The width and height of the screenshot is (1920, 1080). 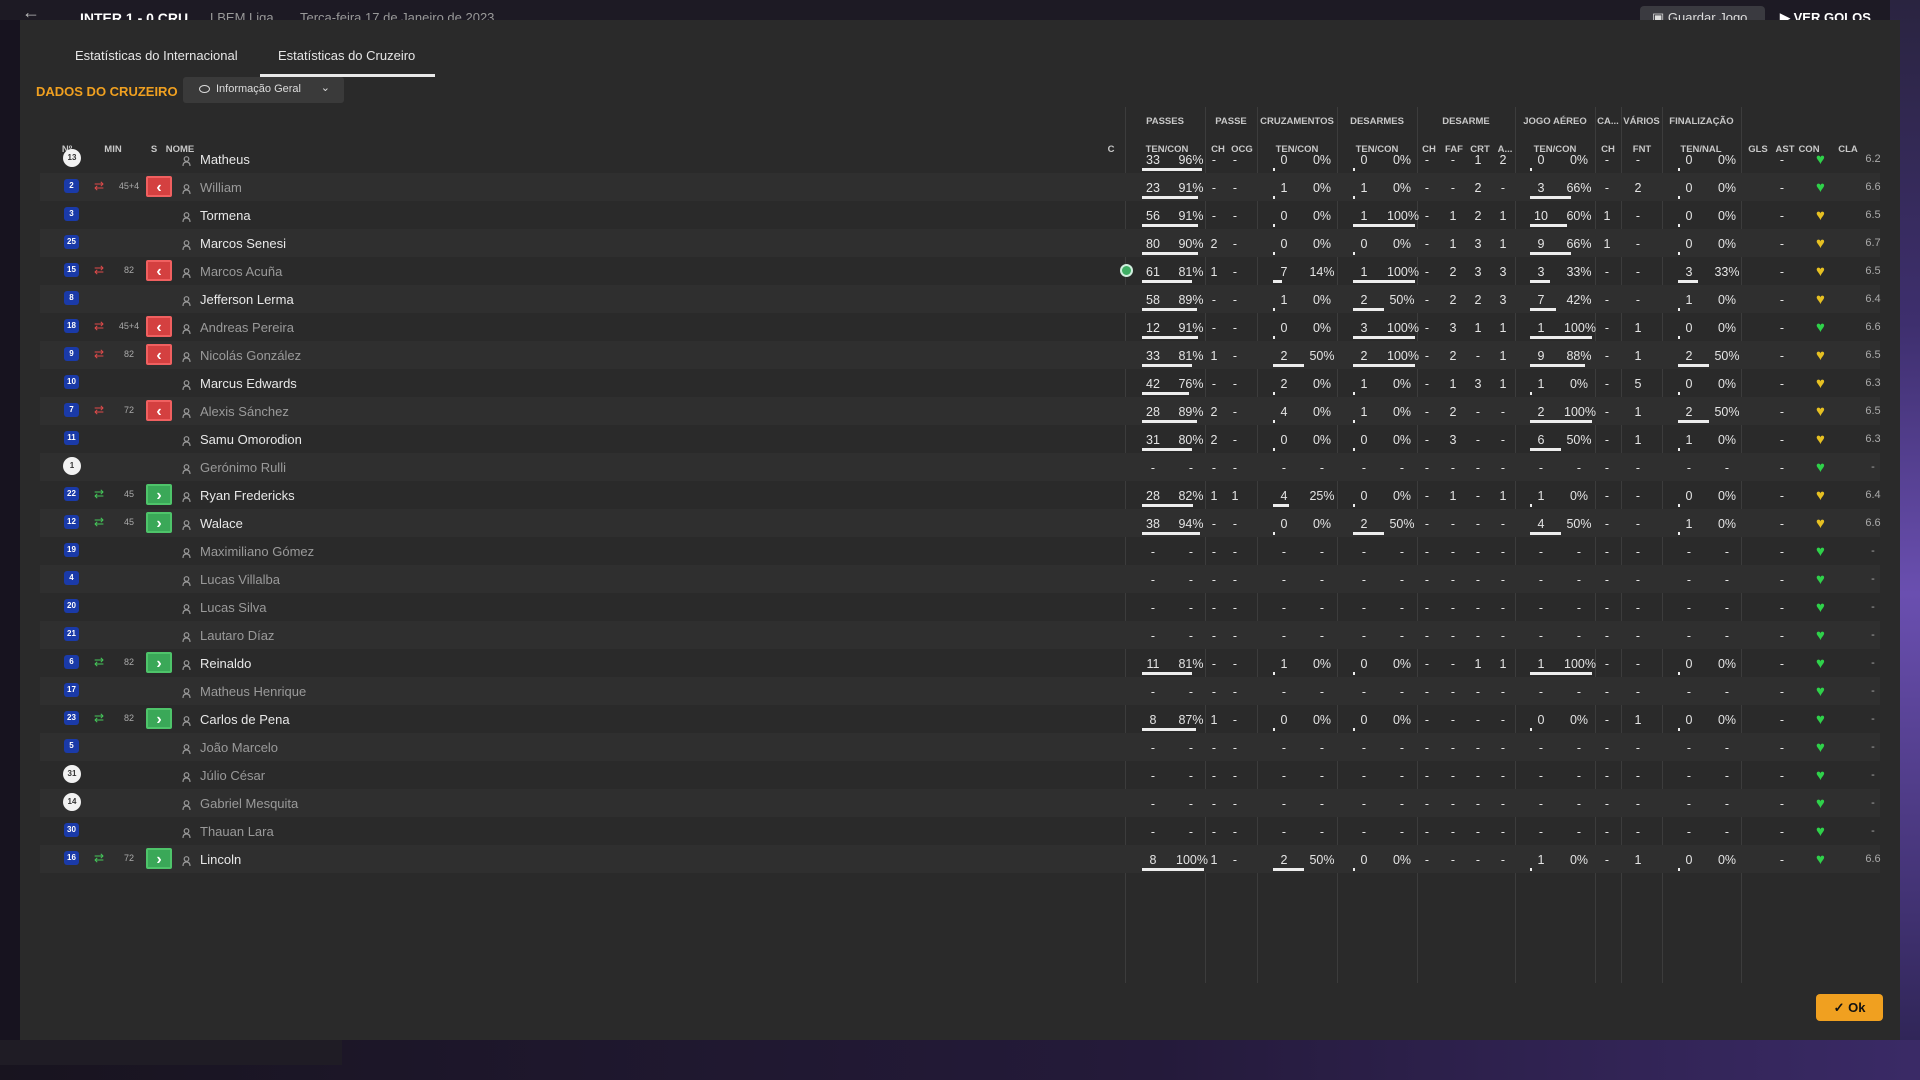 I want to click on table-row: 14 Gabriel Mesquita - - - - - - - - - - - - - - - - - - - ♥ -, so click(x=960, y=803).